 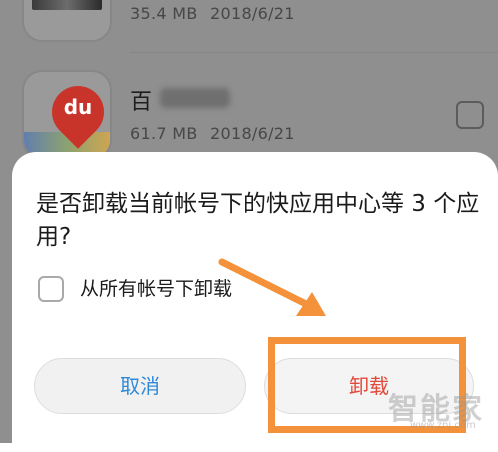 What do you see at coordinates (156, 287) in the screenshot?
I see `checkbox-label: 从所有帐号下卸载` at bounding box center [156, 287].